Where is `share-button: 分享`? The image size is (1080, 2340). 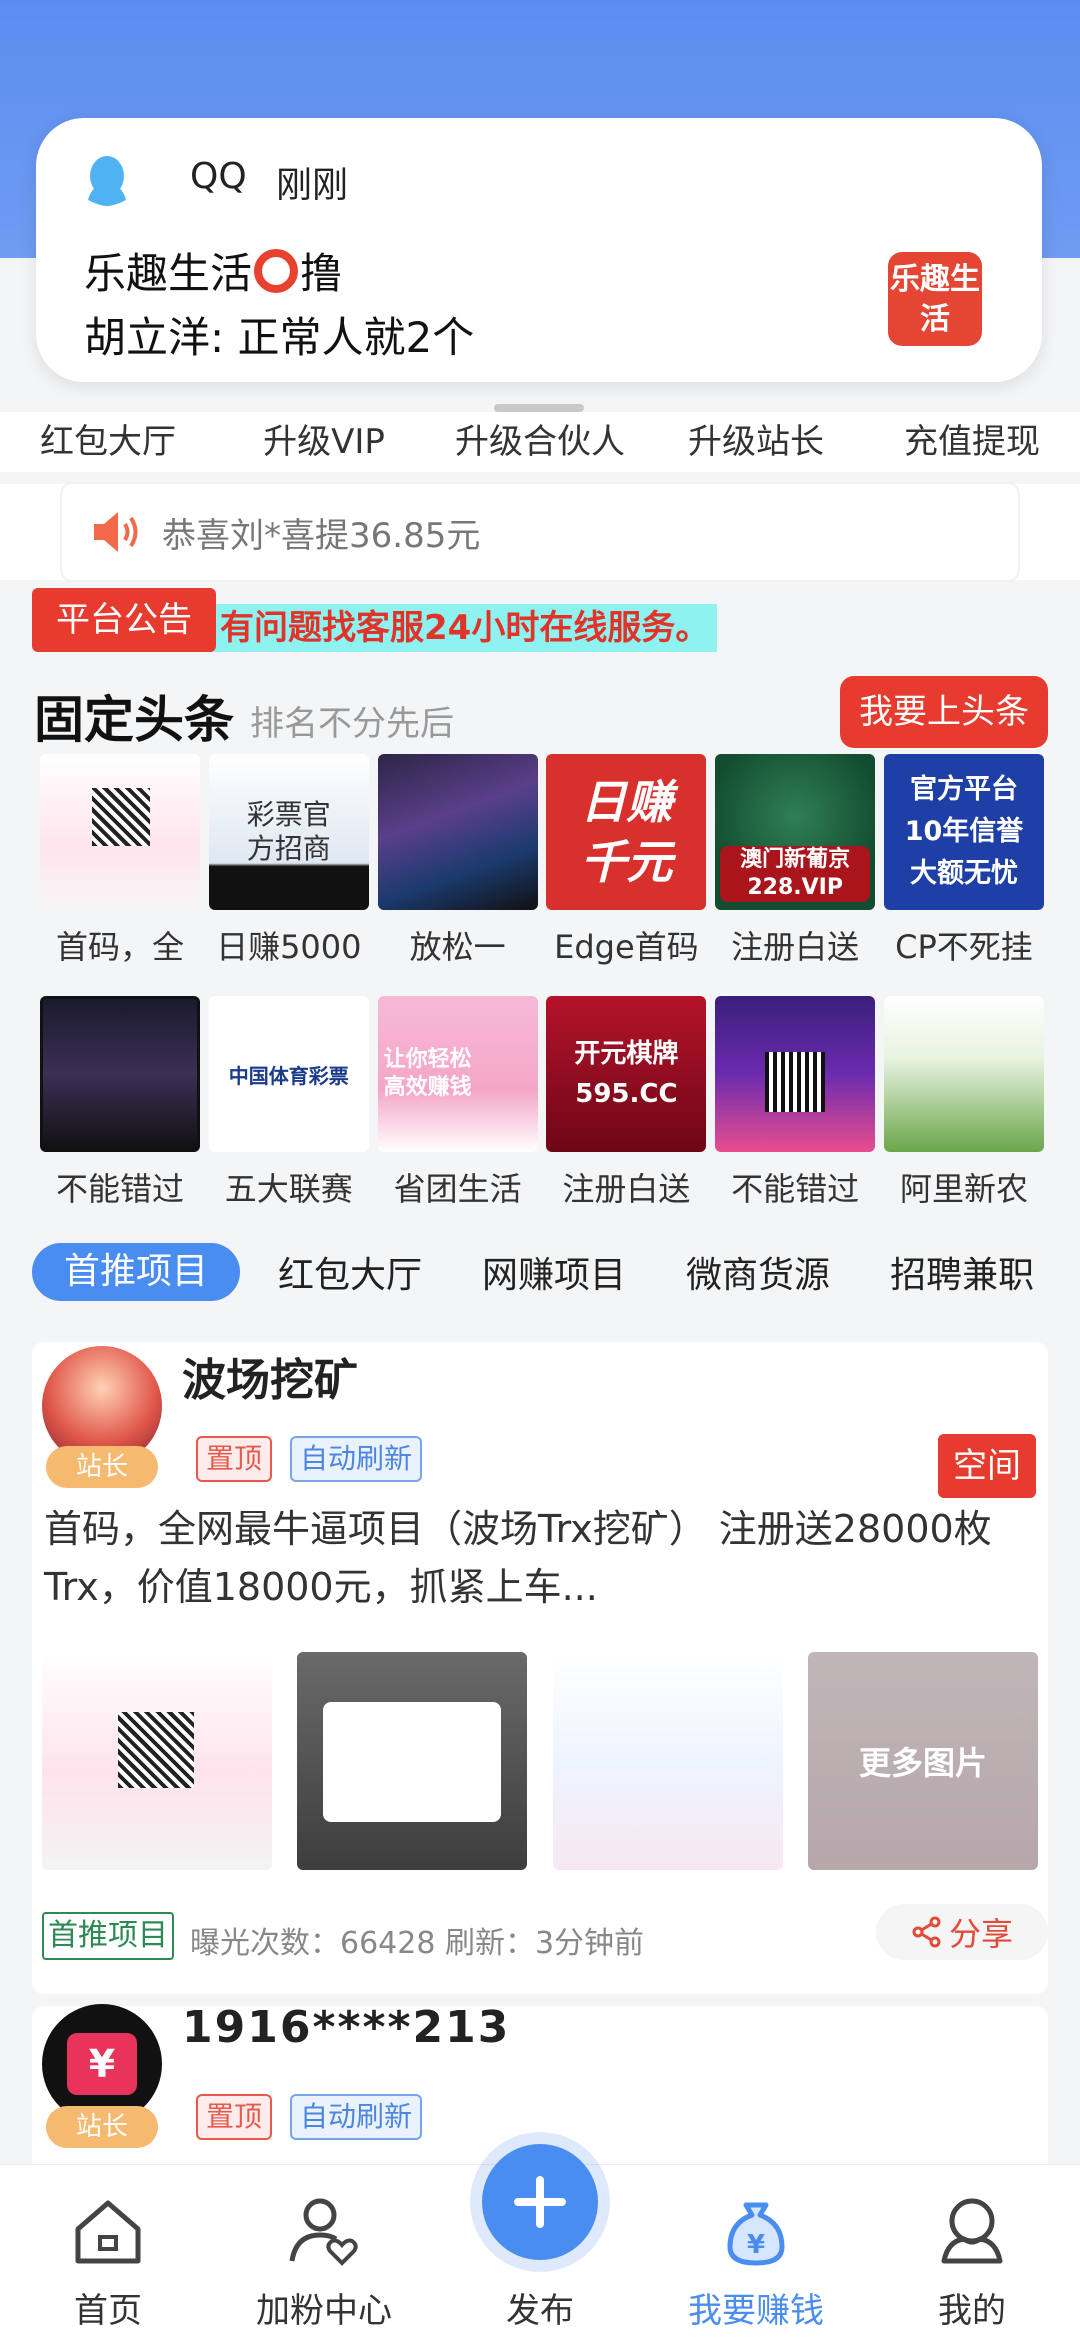
share-button: 分享 is located at coordinates (962, 1932).